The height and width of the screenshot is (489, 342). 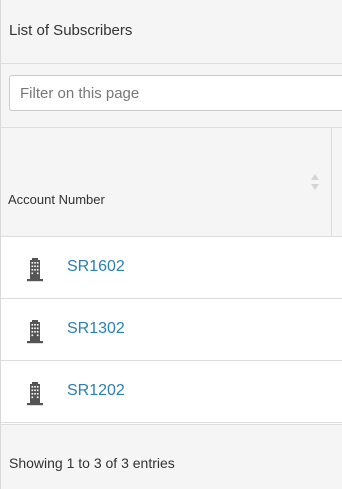 What do you see at coordinates (331, 182) in the screenshot?
I see `column-divider` at bounding box center [331, 182].